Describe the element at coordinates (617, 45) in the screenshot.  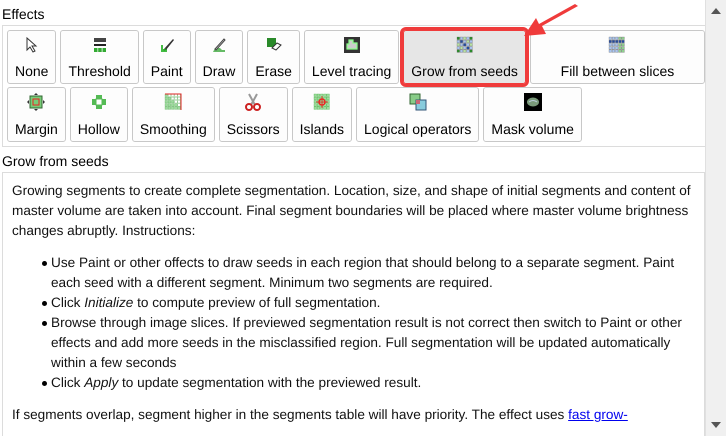
I see `slice-grid-icon` at that location.